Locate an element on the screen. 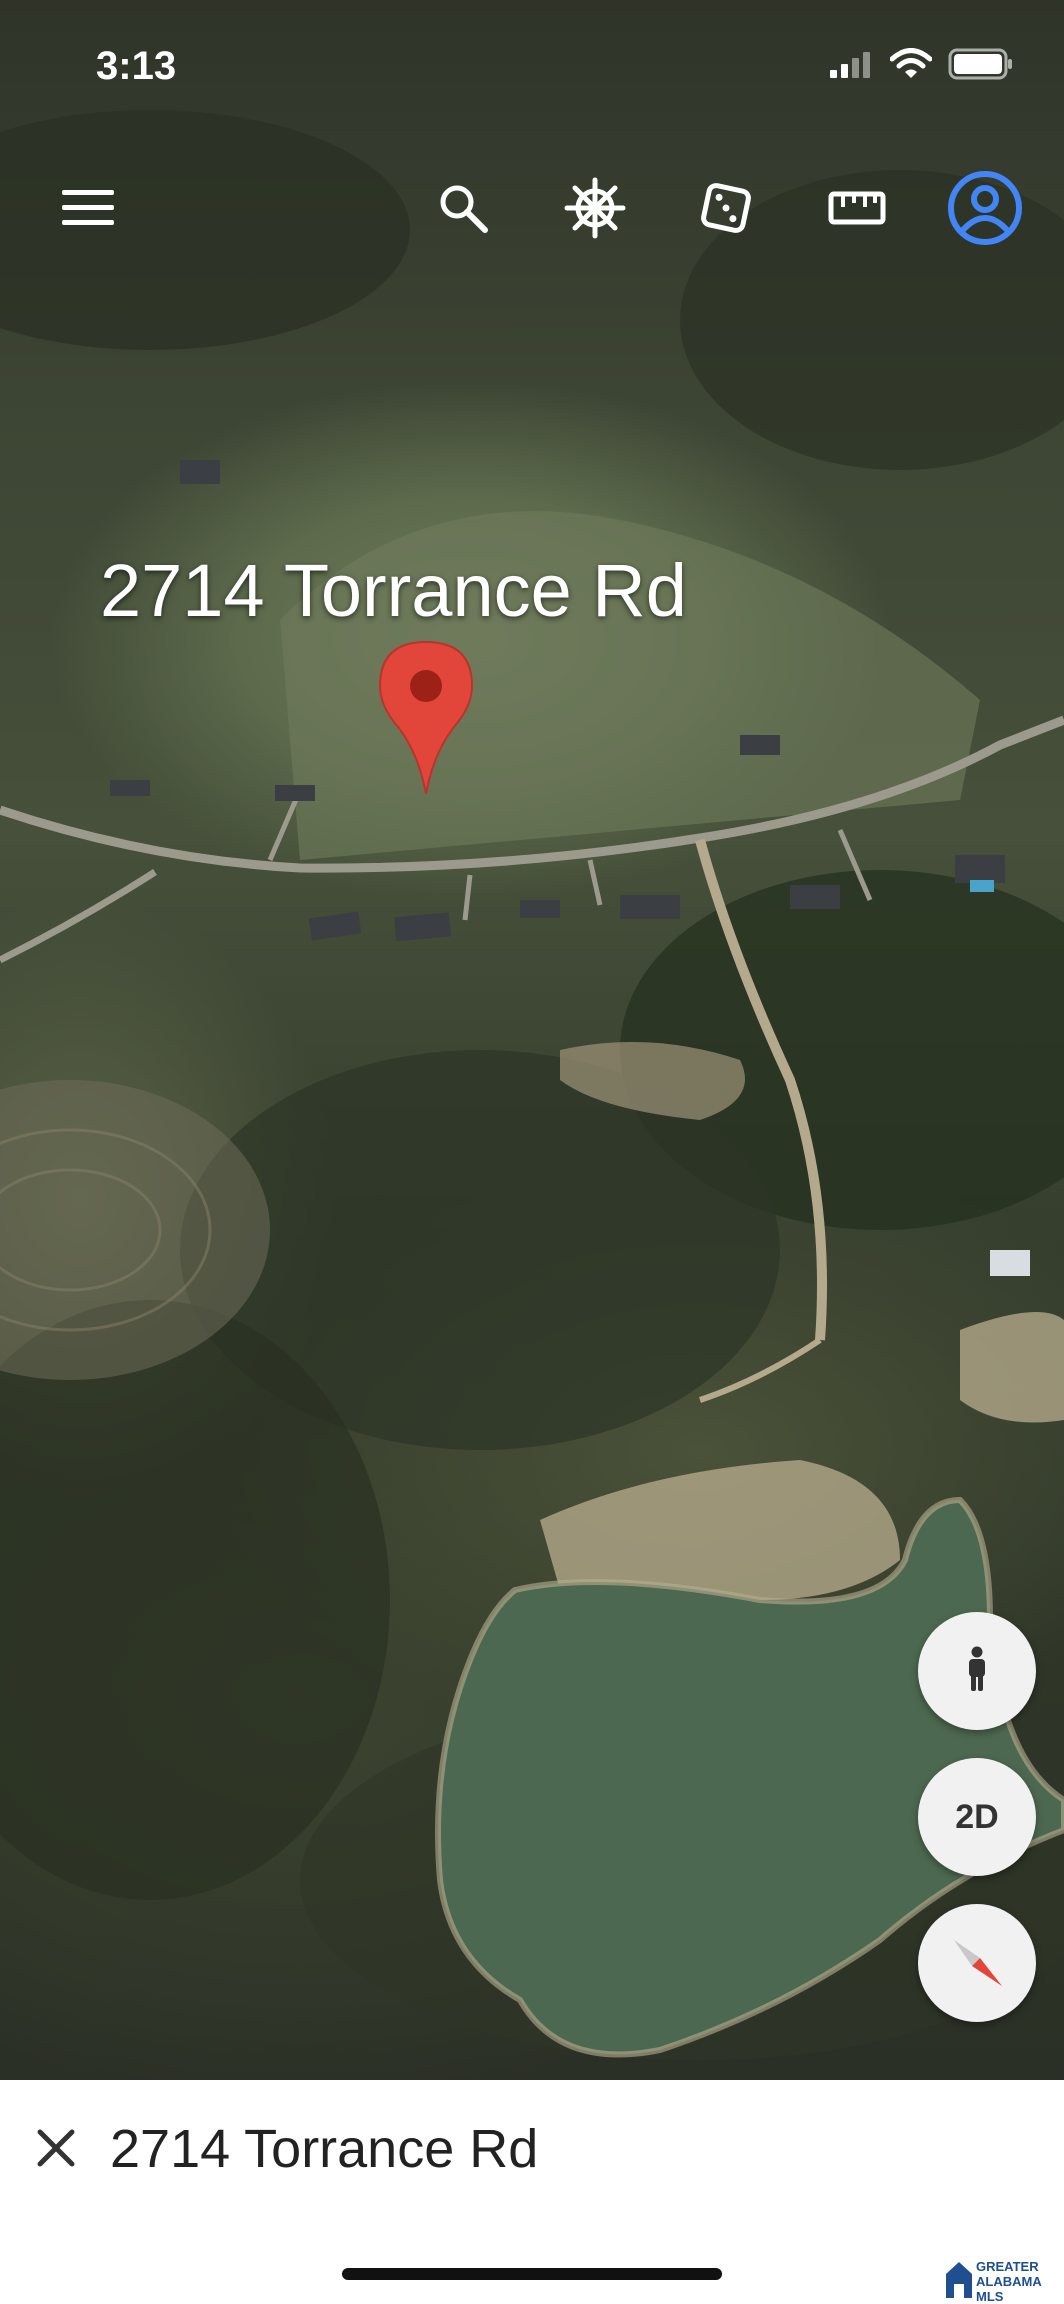 This screenshot has height=2304, width=1064. search-button is located at coordinates (463, 210).